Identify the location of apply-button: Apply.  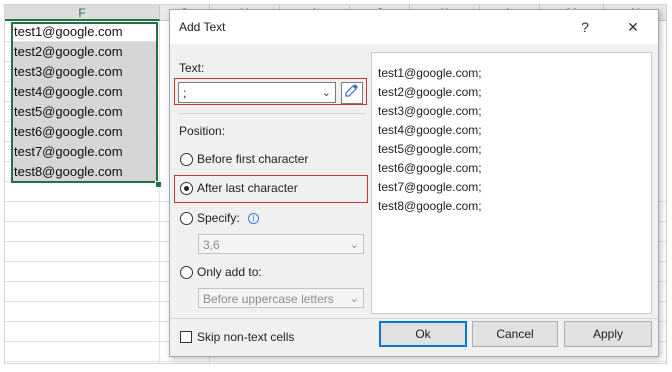
(608, 334).